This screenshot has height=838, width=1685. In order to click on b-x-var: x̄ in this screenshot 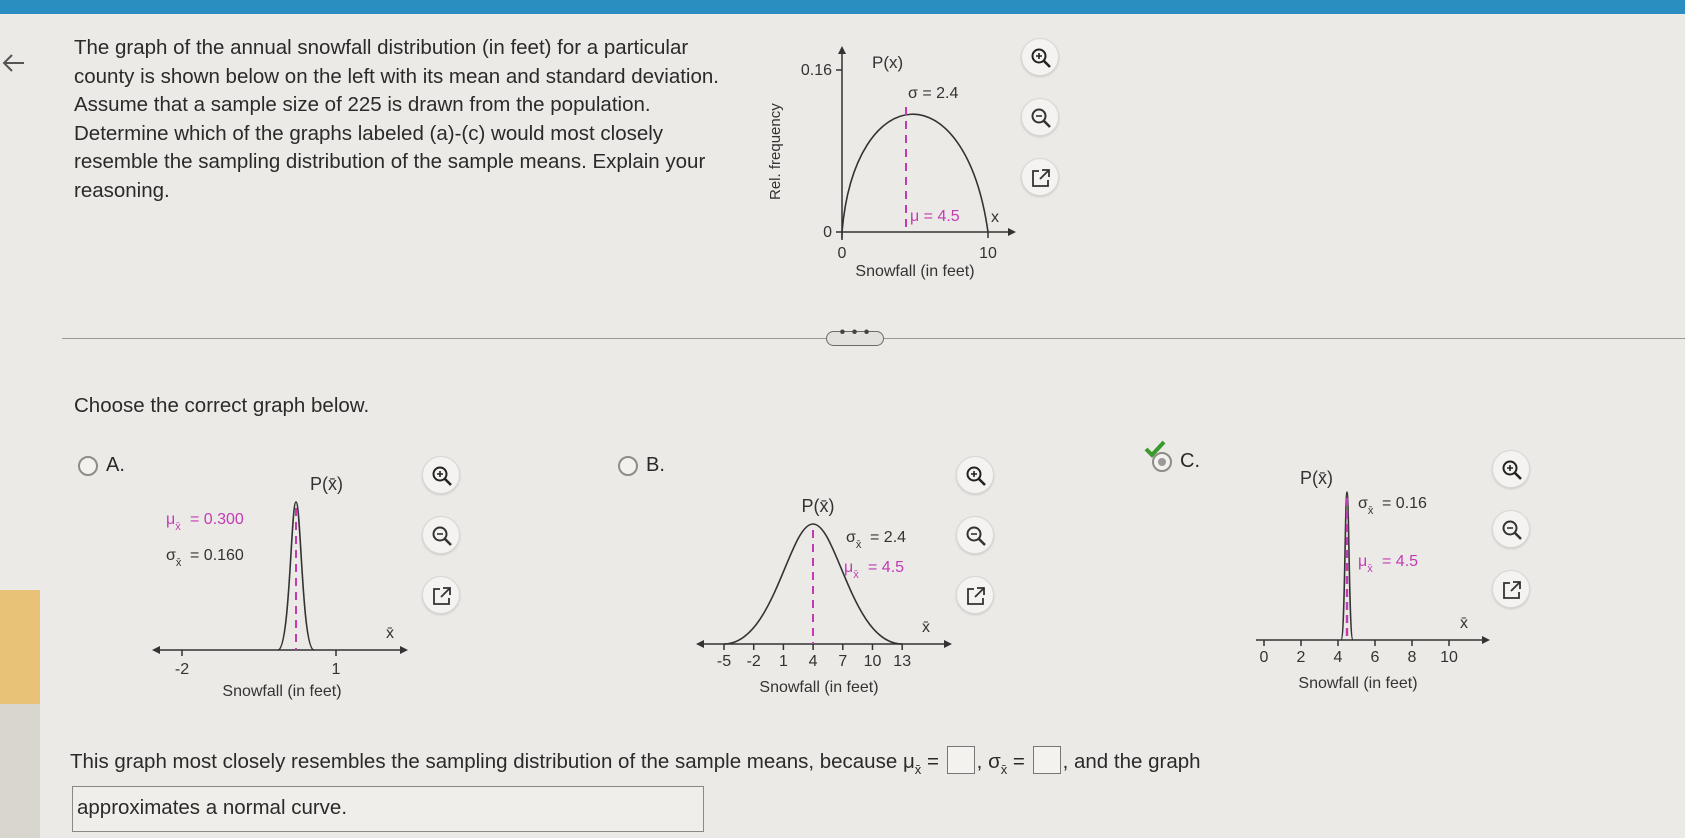, I will do `click(926, 627)`.